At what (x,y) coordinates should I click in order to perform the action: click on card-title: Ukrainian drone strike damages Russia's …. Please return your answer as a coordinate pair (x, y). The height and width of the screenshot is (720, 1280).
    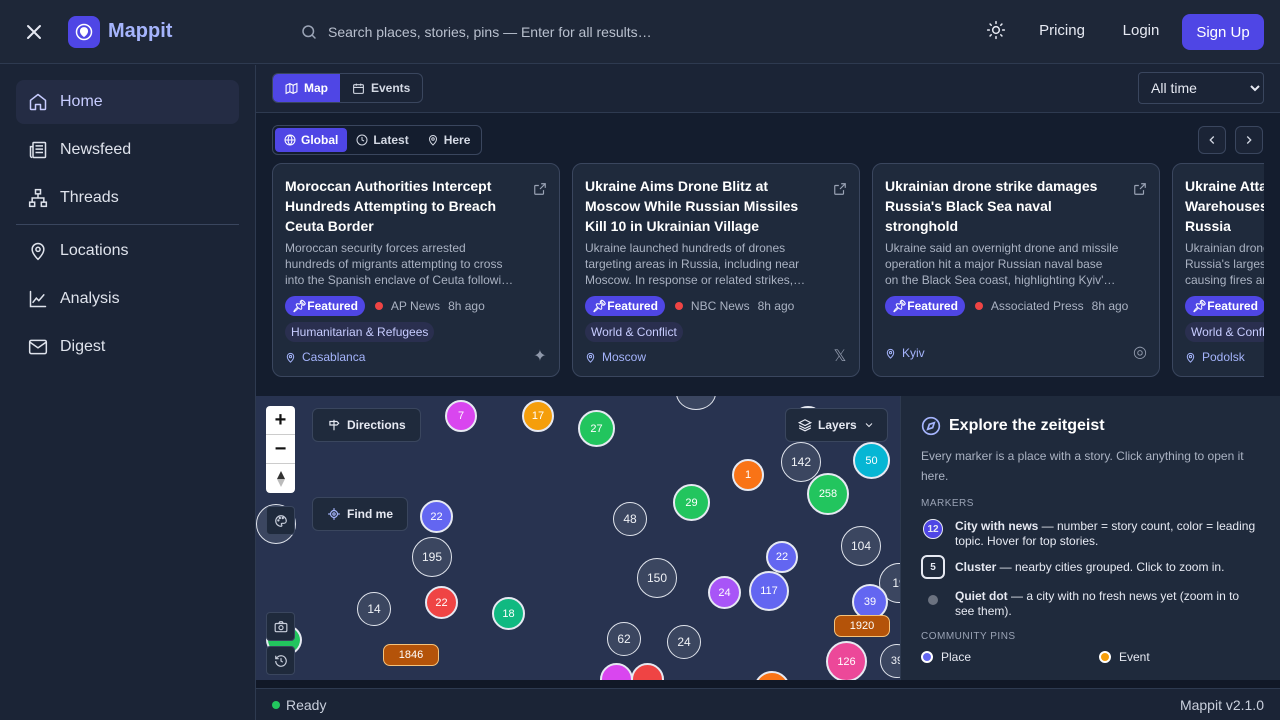
    Looking at the image, I should click on (1002, 206).